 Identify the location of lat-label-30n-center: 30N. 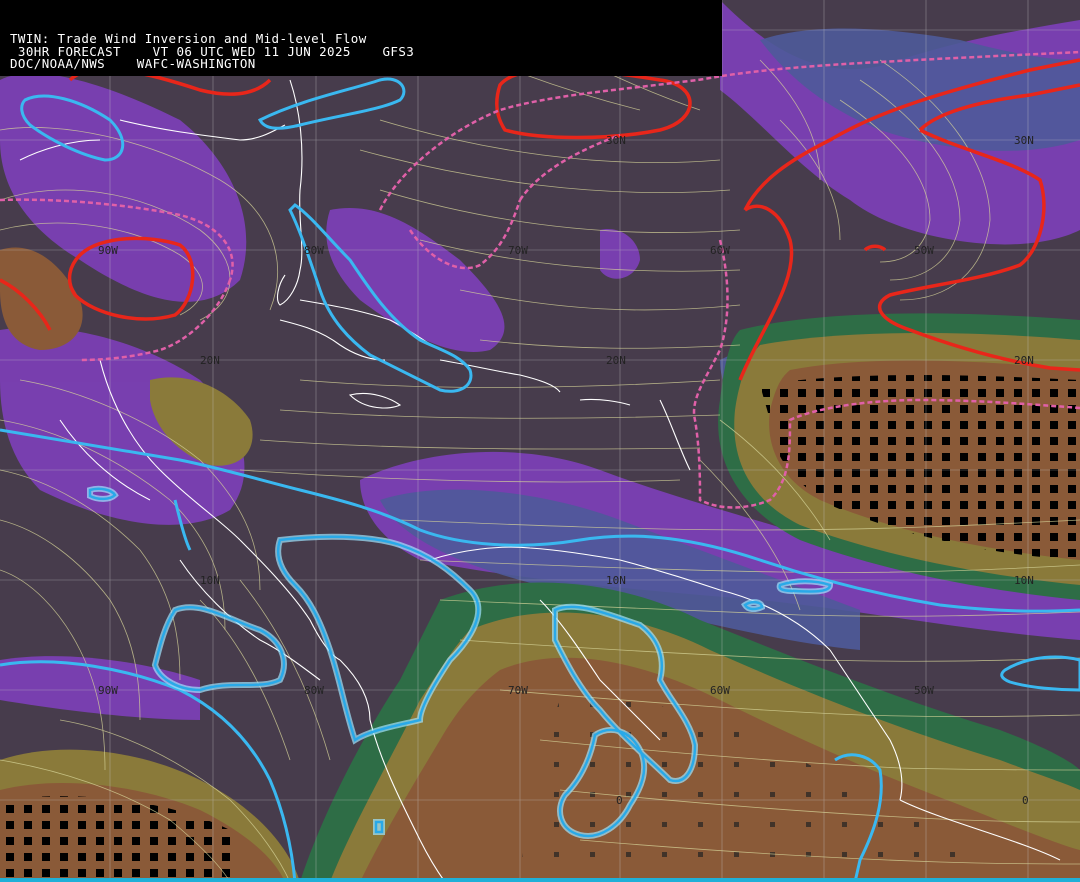
(616, 140).